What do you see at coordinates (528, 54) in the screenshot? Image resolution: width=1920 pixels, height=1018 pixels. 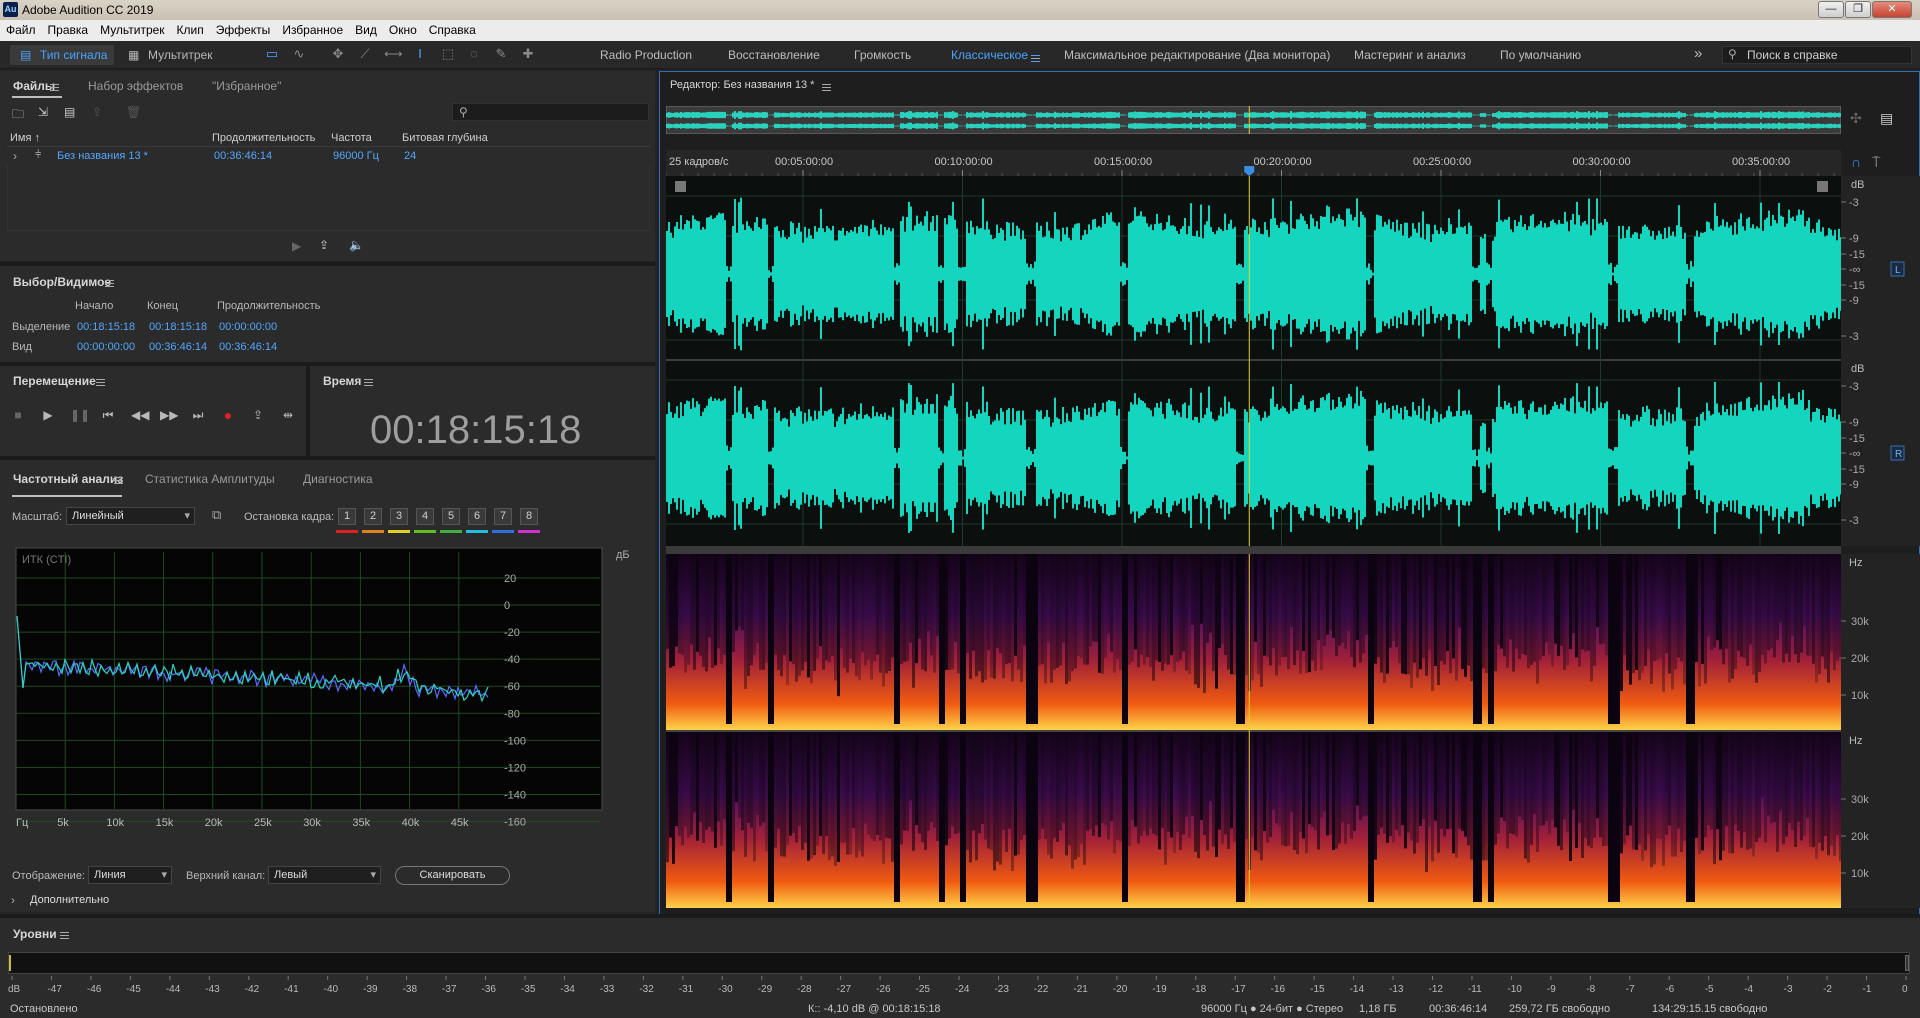 I see `spot-healing-tool-icon: ✚` at bounding box center [528, 54].